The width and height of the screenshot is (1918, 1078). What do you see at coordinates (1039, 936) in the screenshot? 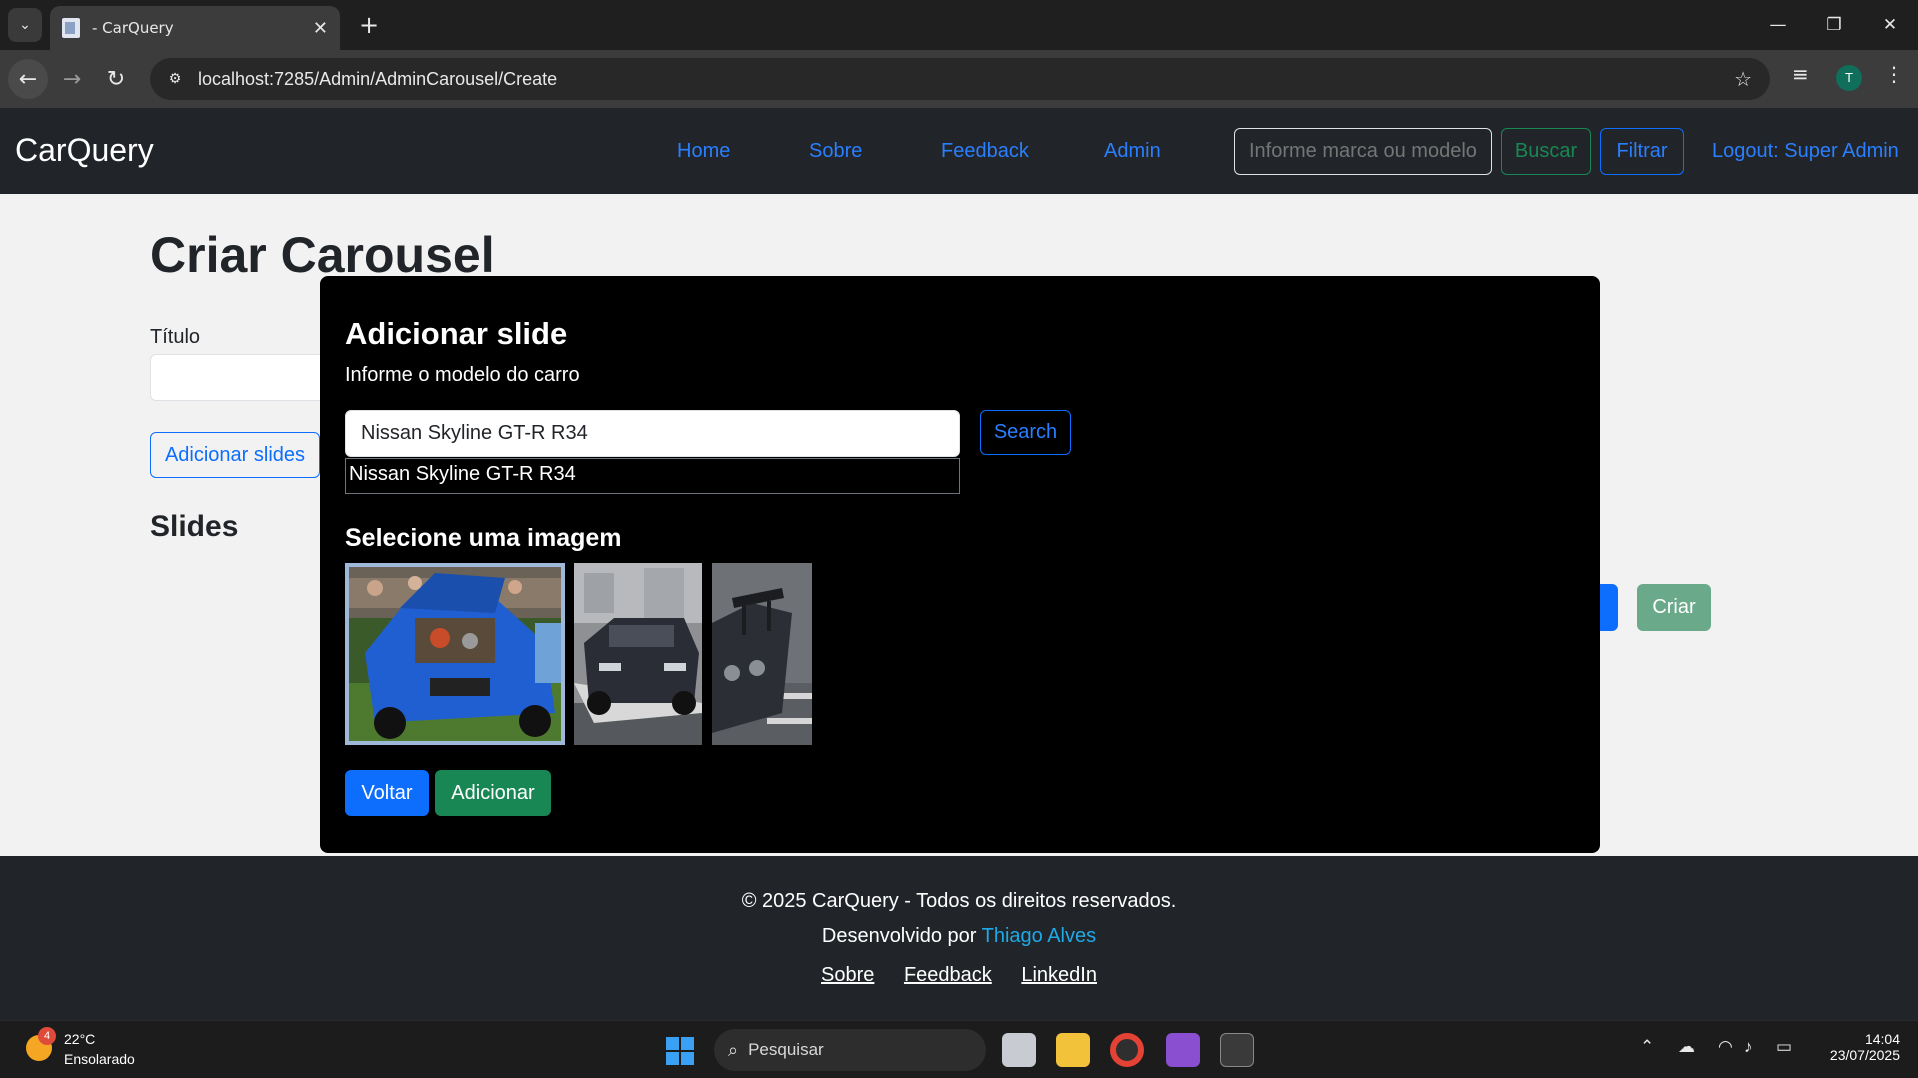
I see `author-link: Thiago Alves` at bounding box center [1039, 936].